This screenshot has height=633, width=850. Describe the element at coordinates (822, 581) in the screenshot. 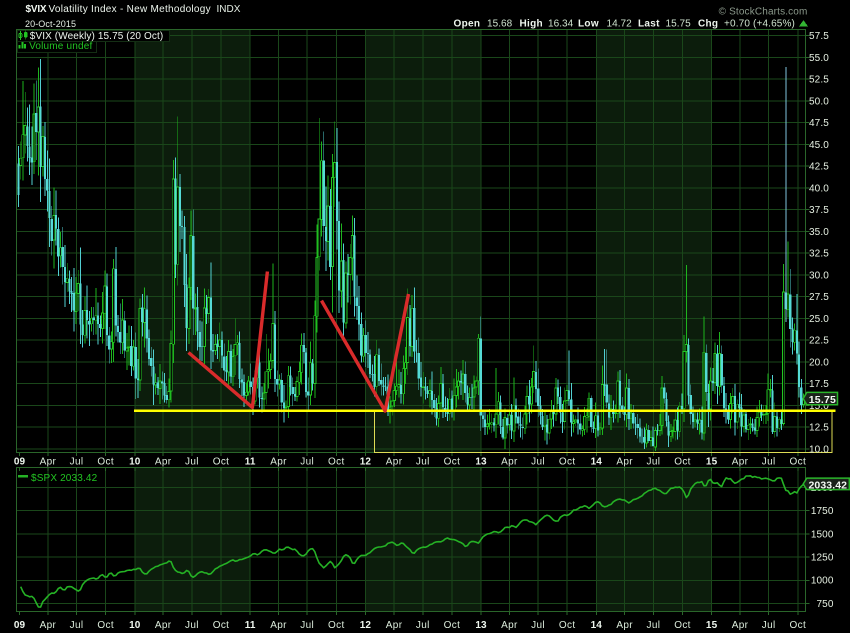

I see `svg-text: 1000` at that location.